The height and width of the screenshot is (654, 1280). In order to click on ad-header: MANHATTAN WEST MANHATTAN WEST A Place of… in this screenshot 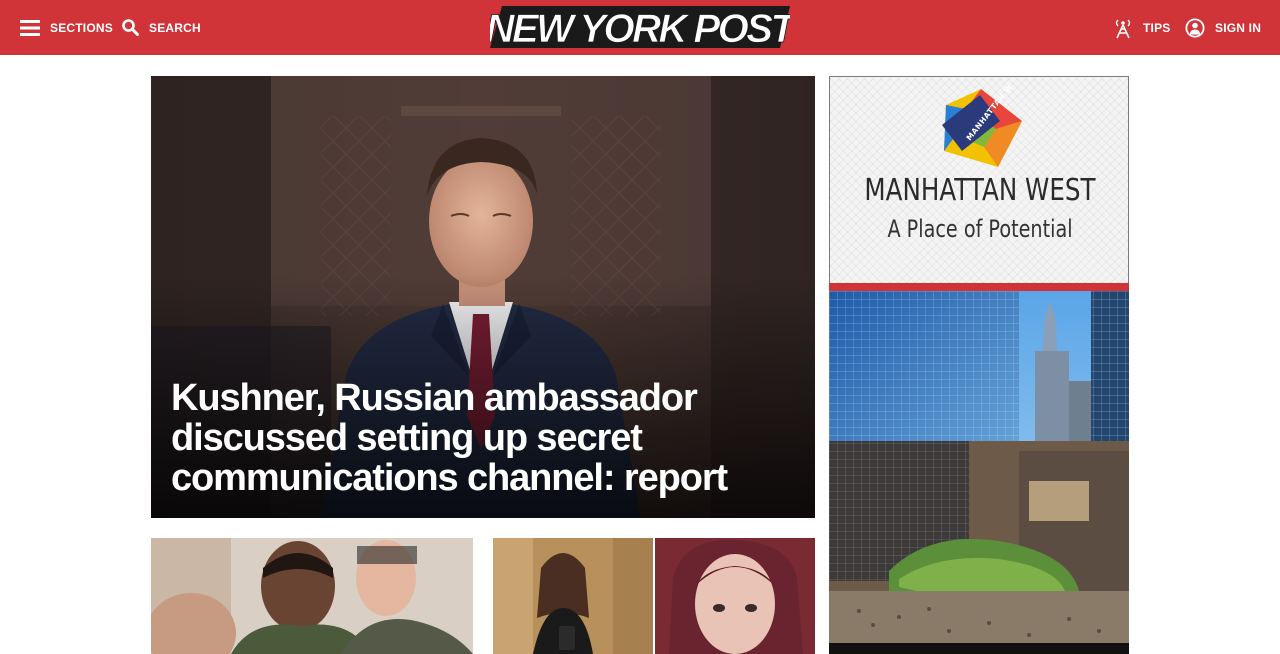, I will do `click(979, 179)`.